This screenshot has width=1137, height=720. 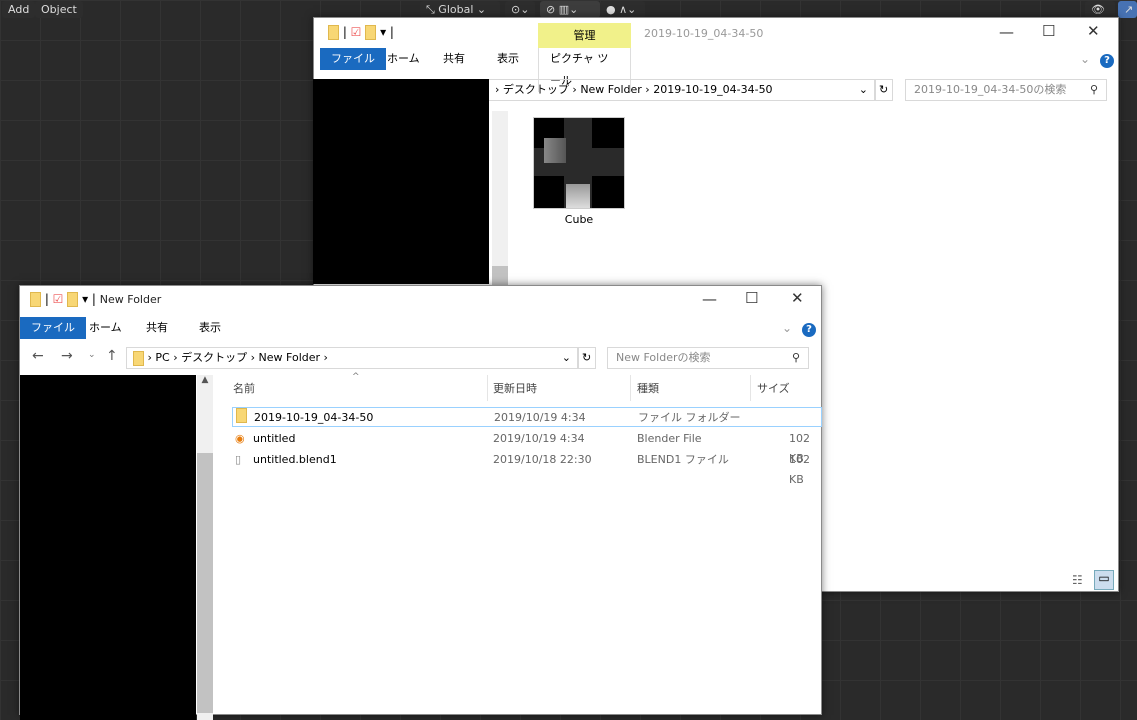 What do you see at coordinates (244, 388) in the screenshot?
I see `column-header-name: 名前` at bounding box center [244, 388].